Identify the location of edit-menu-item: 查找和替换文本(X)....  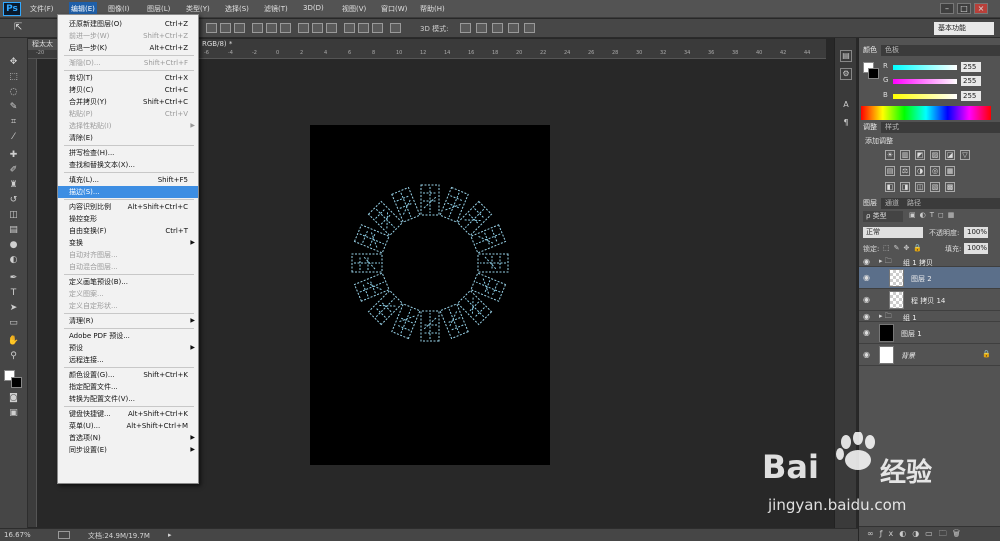
(128, 165).